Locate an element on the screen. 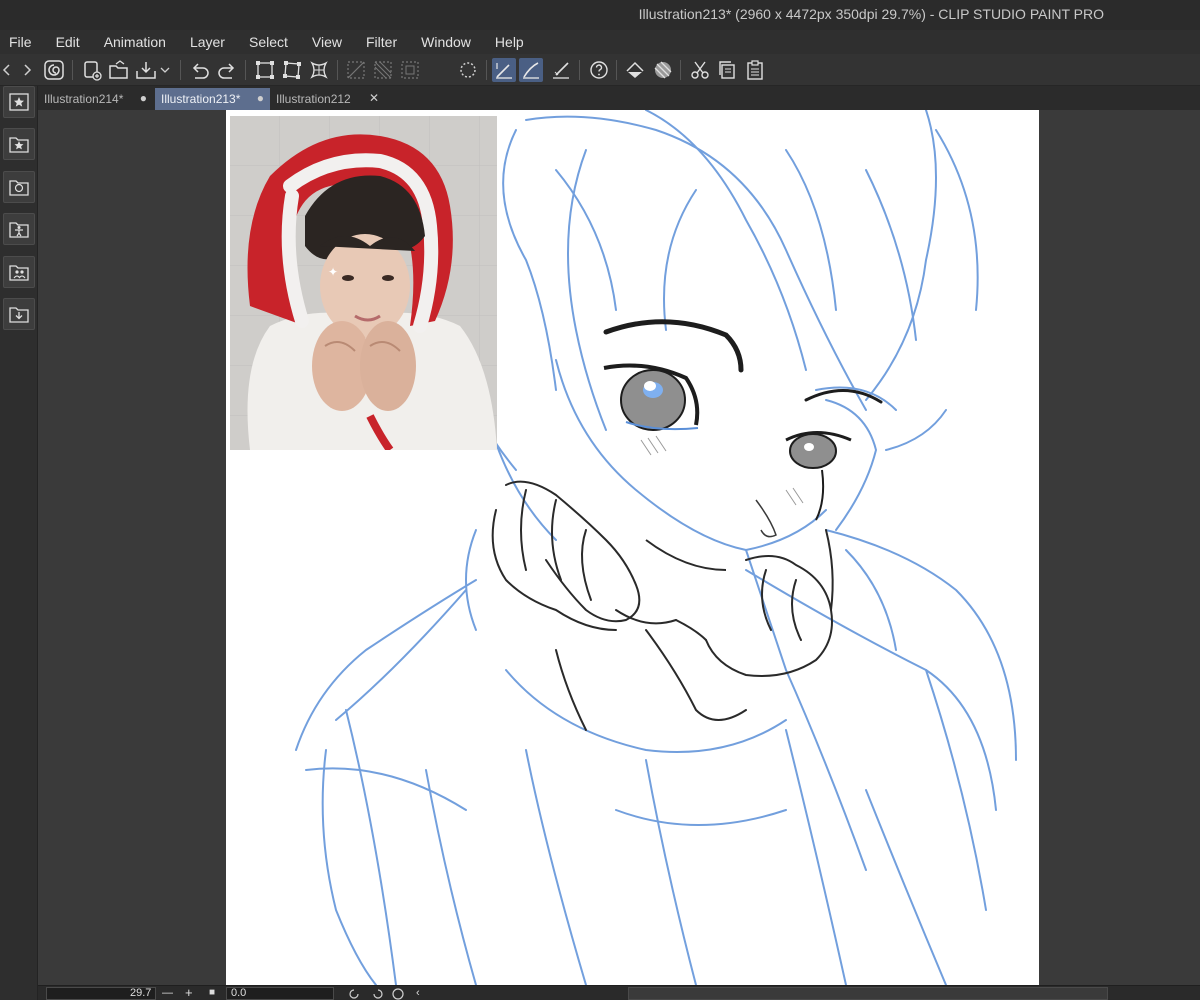 The height and width of the screenshot is (1000, 1200). status-bar: 29.7 — + ■ 0.0 ‹ is located at coordinates (619, 992).